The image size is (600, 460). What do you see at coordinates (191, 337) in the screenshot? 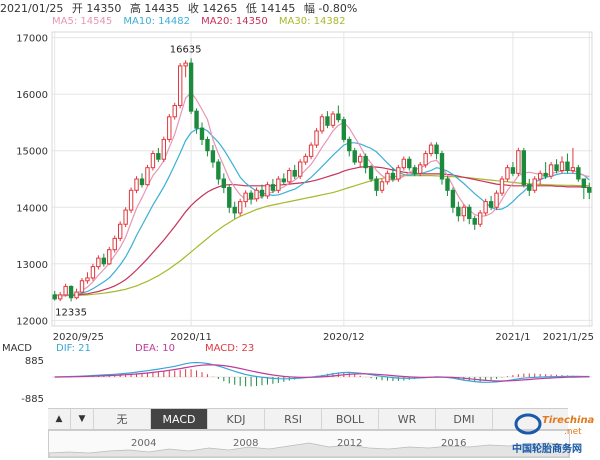
I see `x-tick-label: 2020/11` at bounding box center [191, 337].